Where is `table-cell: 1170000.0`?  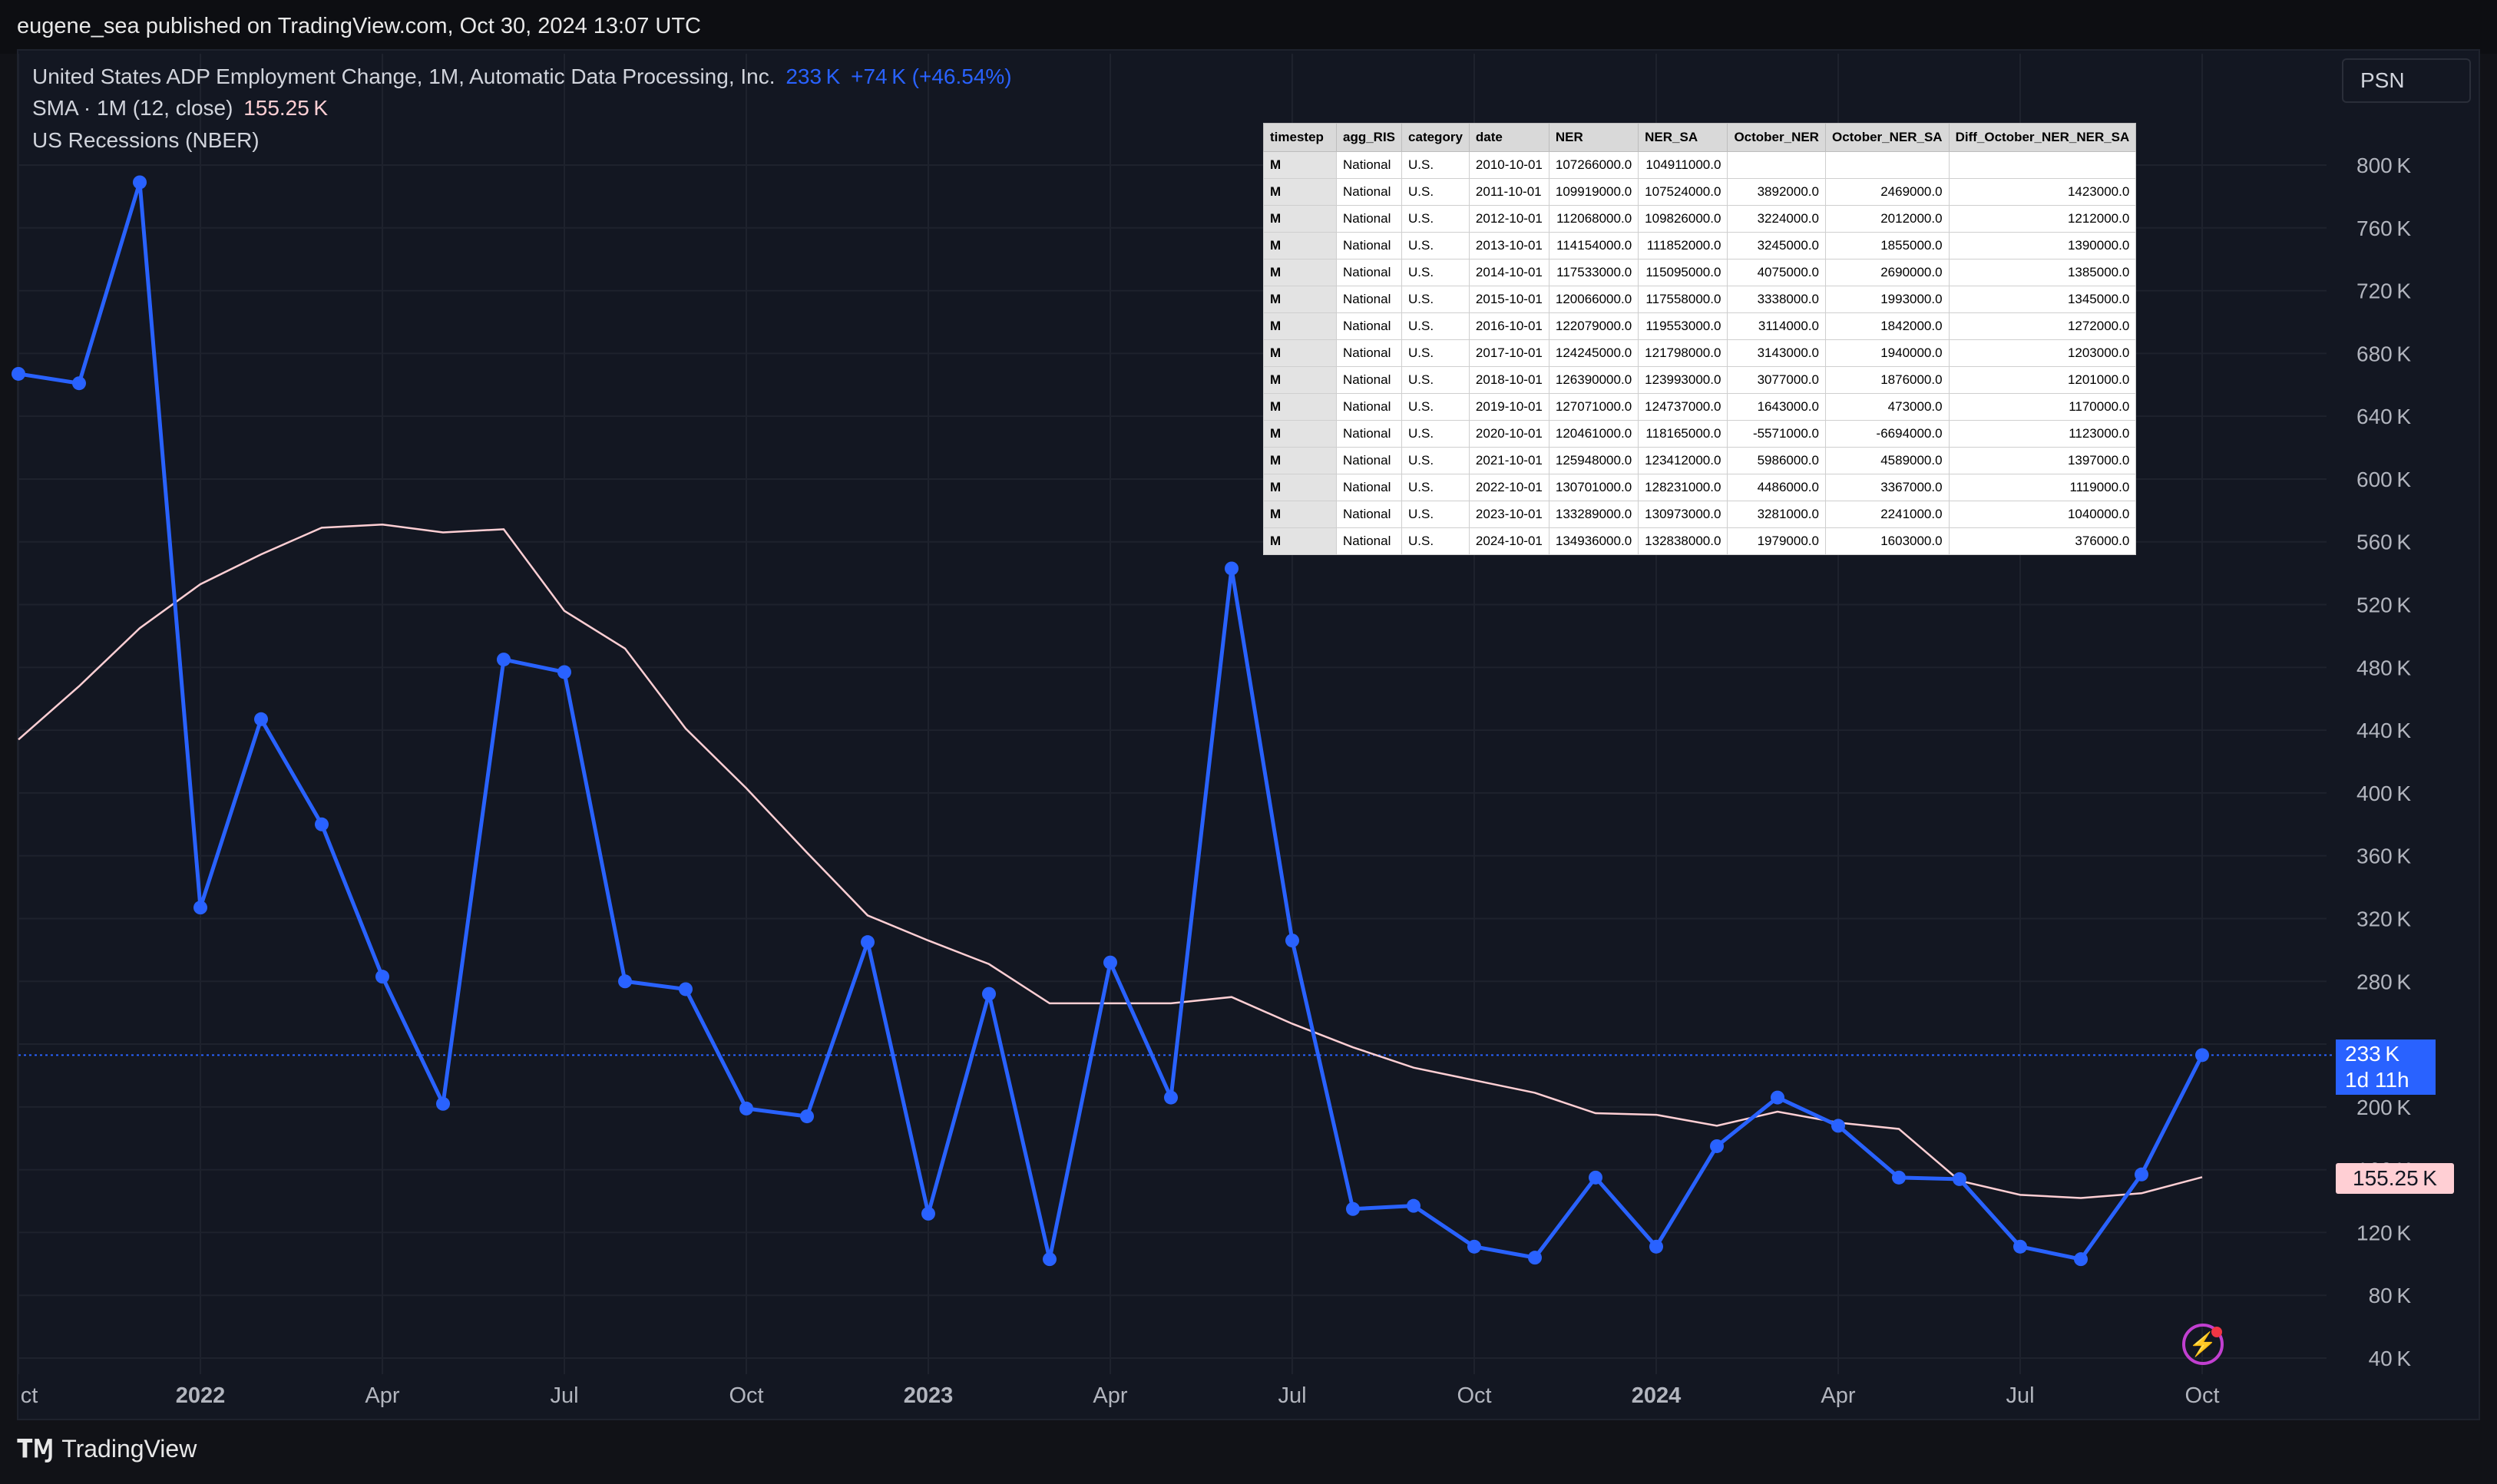
table-cell: 1170000.0 is located at coordinates (2042, 407).